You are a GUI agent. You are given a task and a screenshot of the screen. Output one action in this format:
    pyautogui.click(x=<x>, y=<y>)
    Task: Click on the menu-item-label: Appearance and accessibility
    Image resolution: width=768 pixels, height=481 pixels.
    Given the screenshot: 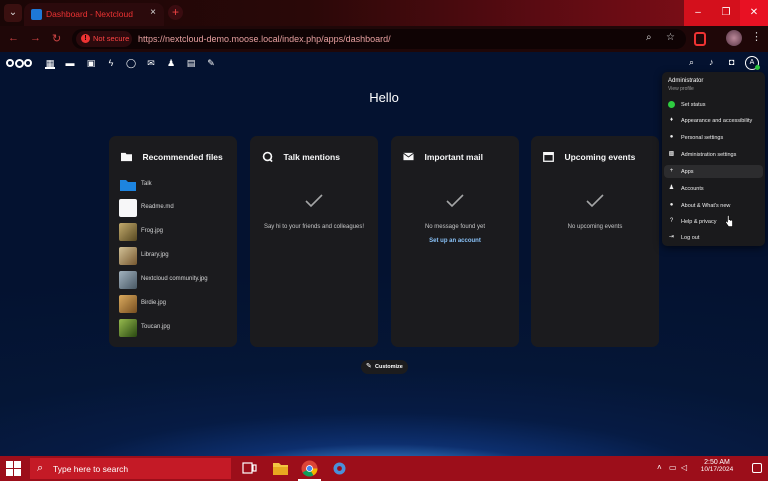 What is the action you would take?
    pyautogui.click(x=717, y=120)
    